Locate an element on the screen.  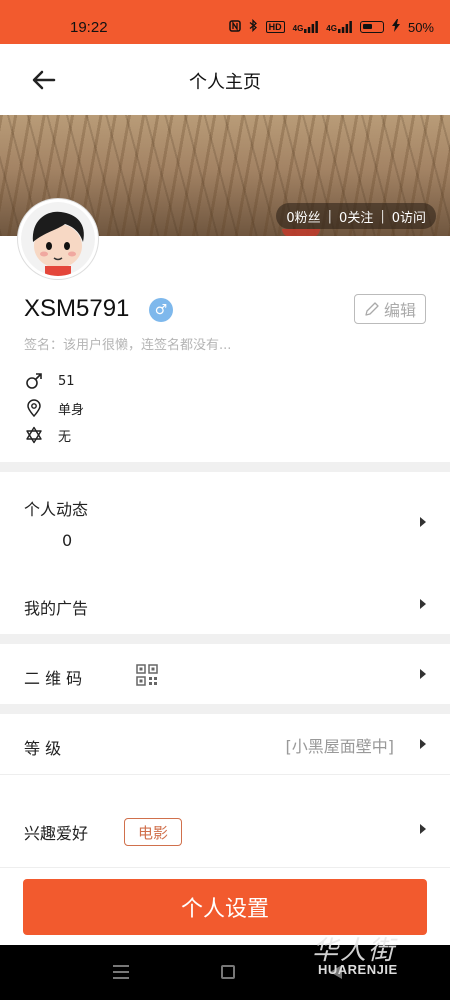
menu-icon is located at coordinates (121, 972).